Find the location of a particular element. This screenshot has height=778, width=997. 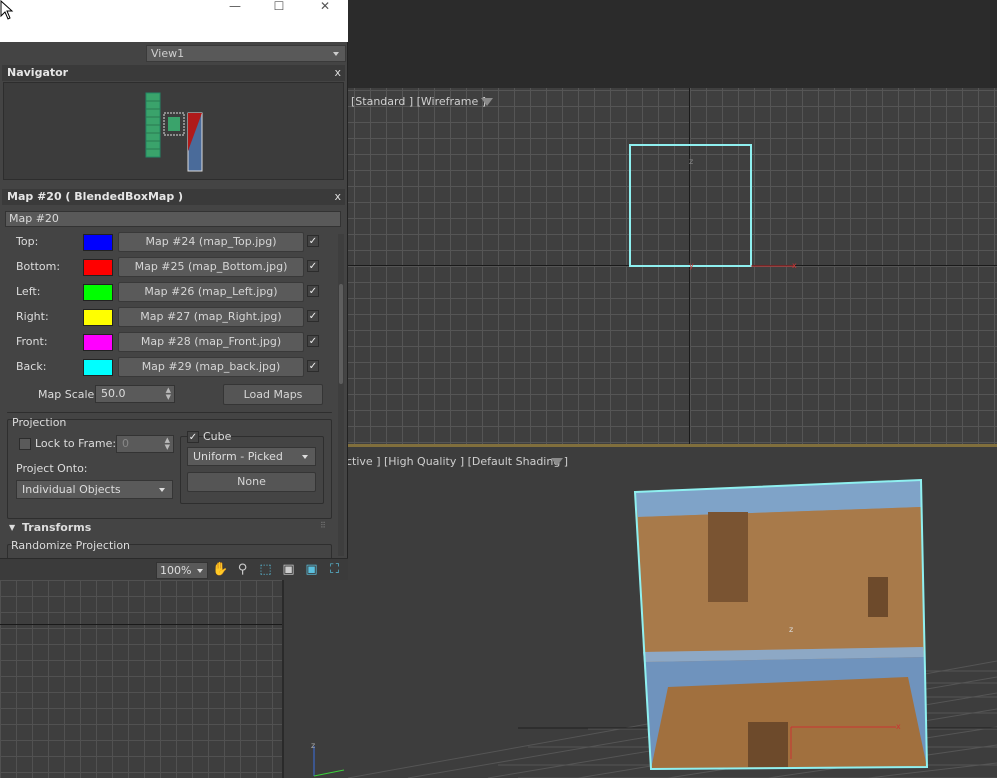

viewport-axis-horizontal is located at coordinates (141, 624).